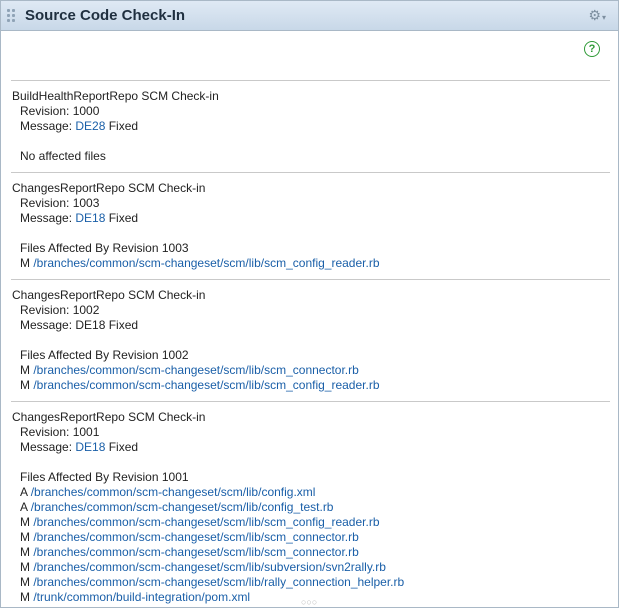 Image resolution: width=619 pixels, height=608 pixels. I want to click on message-line: Message: DE28 Fixed, so click(311, 126).